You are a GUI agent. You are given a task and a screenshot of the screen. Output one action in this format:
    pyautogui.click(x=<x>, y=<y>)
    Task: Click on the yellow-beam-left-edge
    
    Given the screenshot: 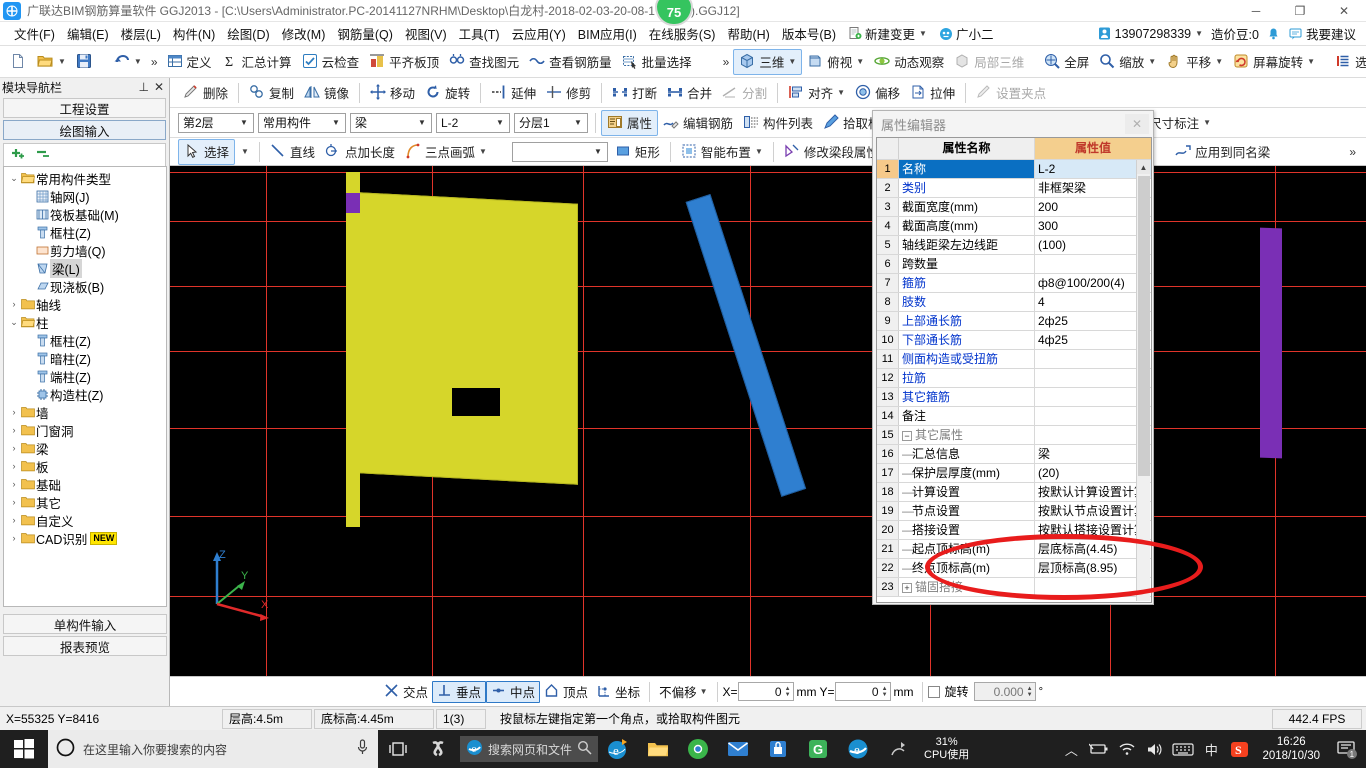 What is the action you would take?
    pyautogui.click(x=353, y=349)
    